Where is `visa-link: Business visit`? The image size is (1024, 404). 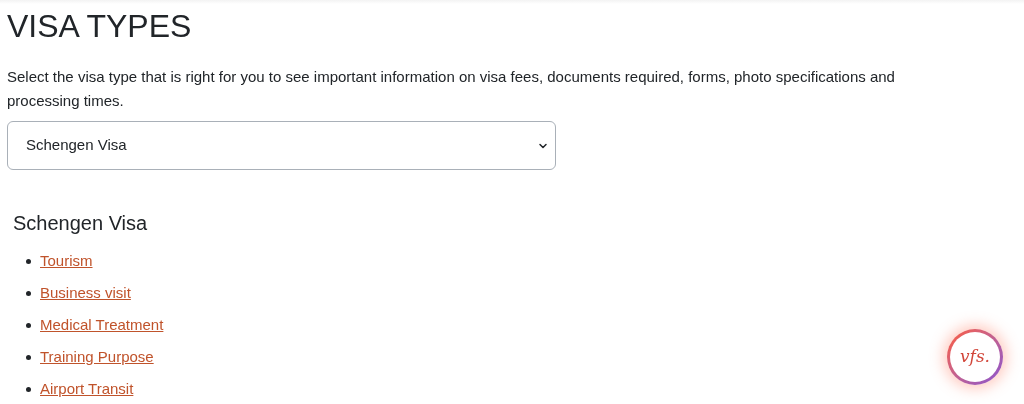 visa-link: Business visit is located at coordinates (85, 293).